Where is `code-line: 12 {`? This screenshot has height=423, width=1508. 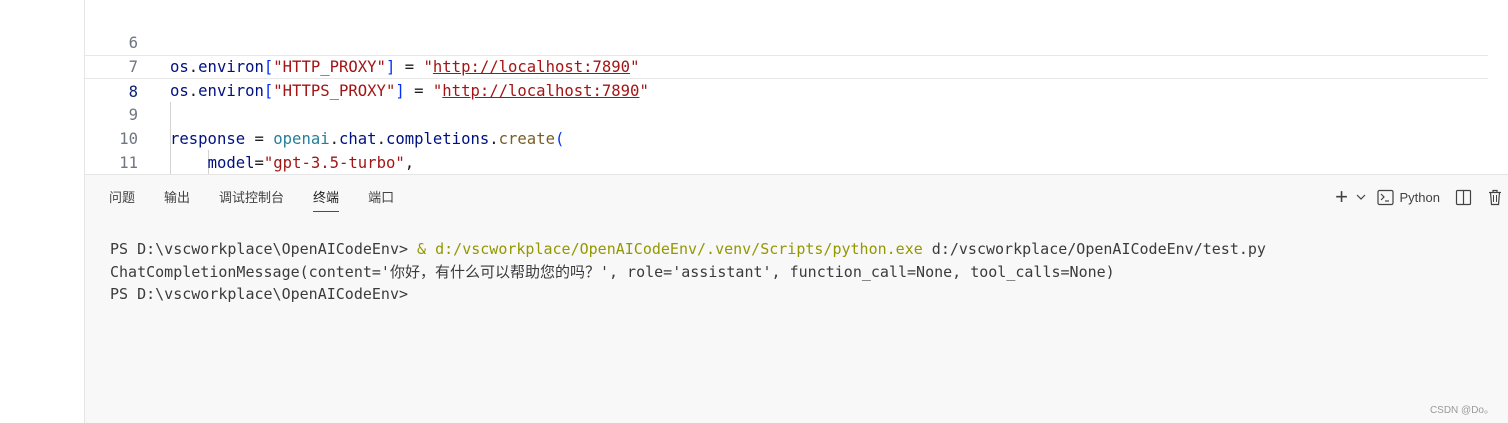 code-line: 12 { is located at coordinates (786, 162).